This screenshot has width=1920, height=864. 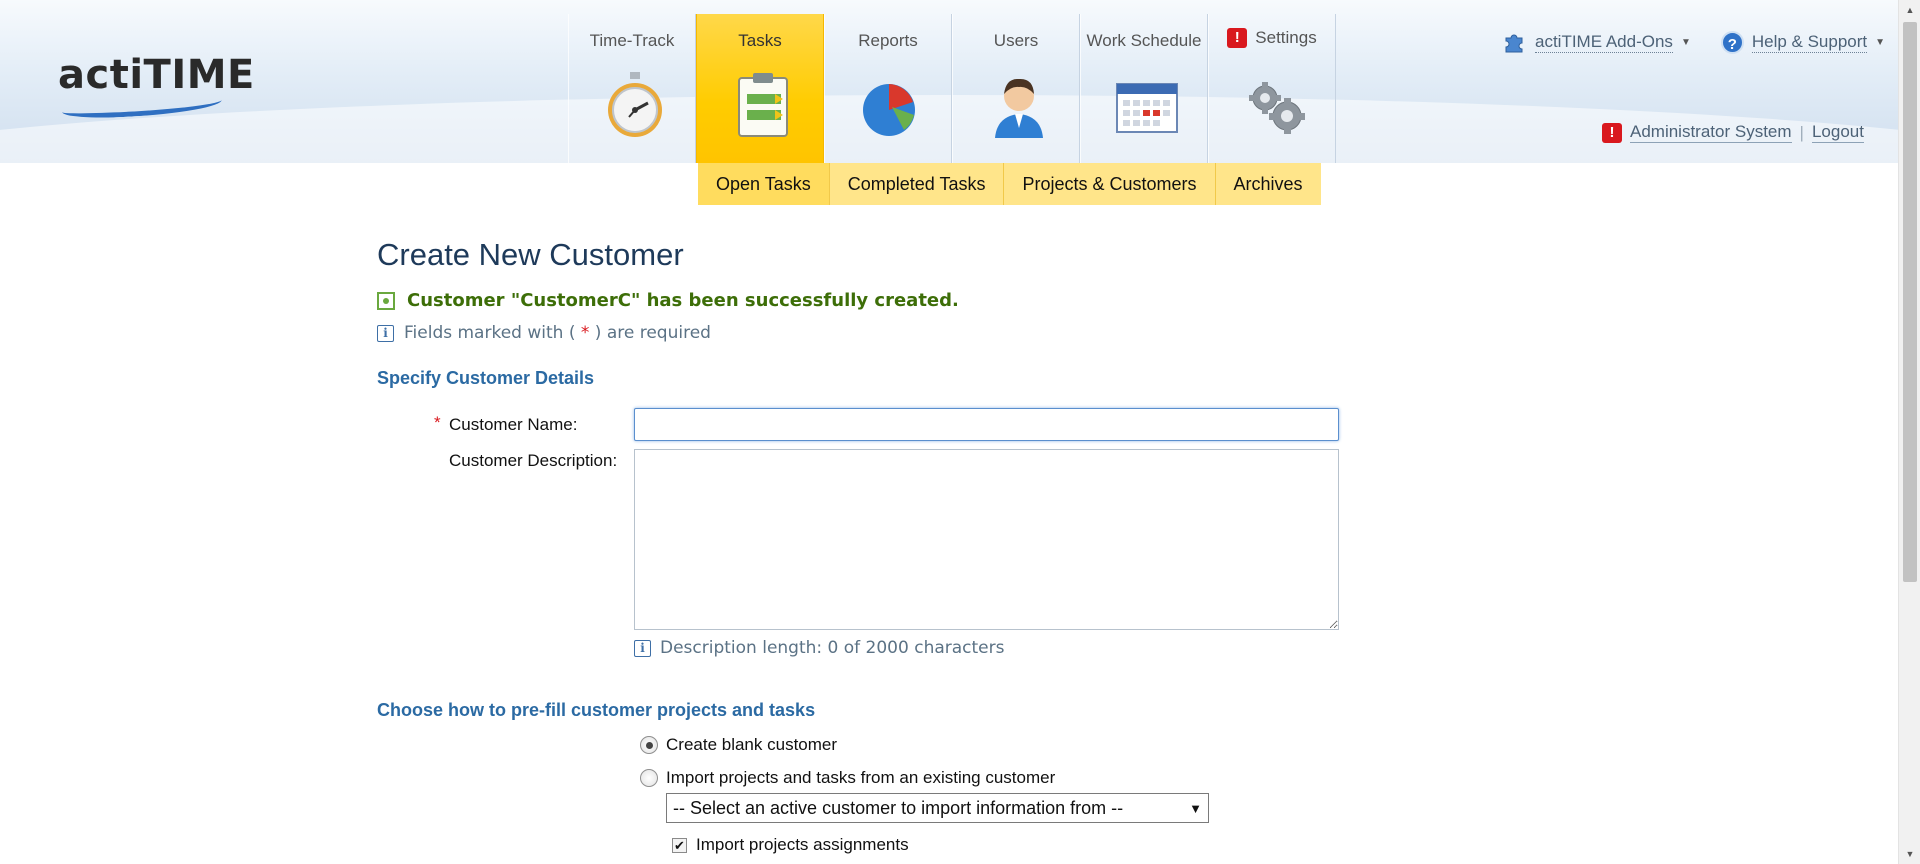 I want to click on import-assignments-checkbox: ✔, so click(x=679, y=845).